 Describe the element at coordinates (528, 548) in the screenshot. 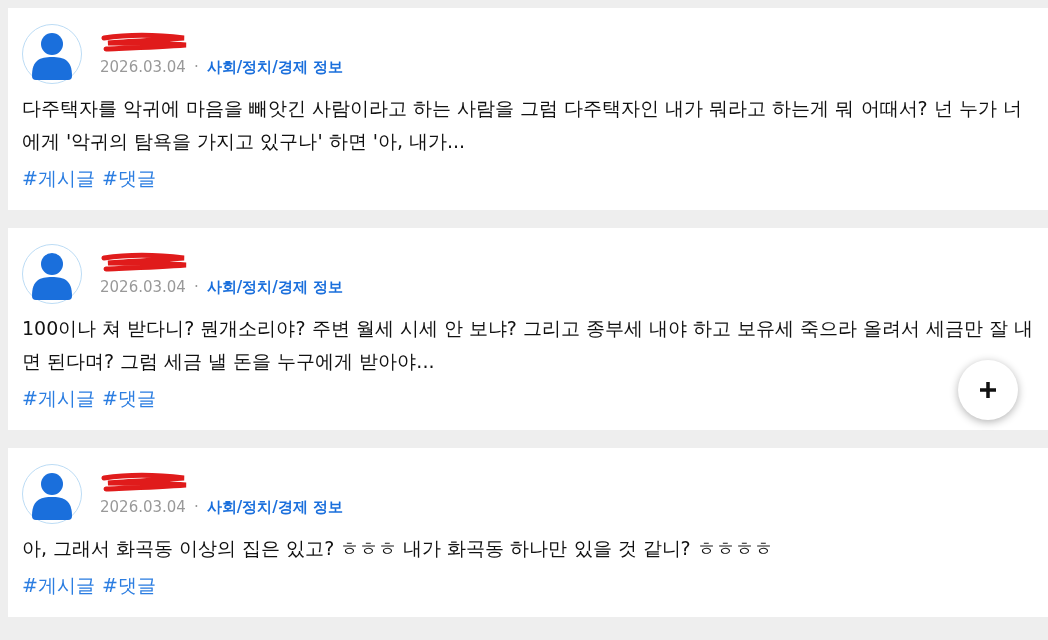

I see `post-excerpt: 아, 그래서 화곡동 이상의 집은 있고? ㅎㅎㅎ 내가 화곡동 하나만 있을 것 같니? ㅎㅎㅎㅎ` at that location.